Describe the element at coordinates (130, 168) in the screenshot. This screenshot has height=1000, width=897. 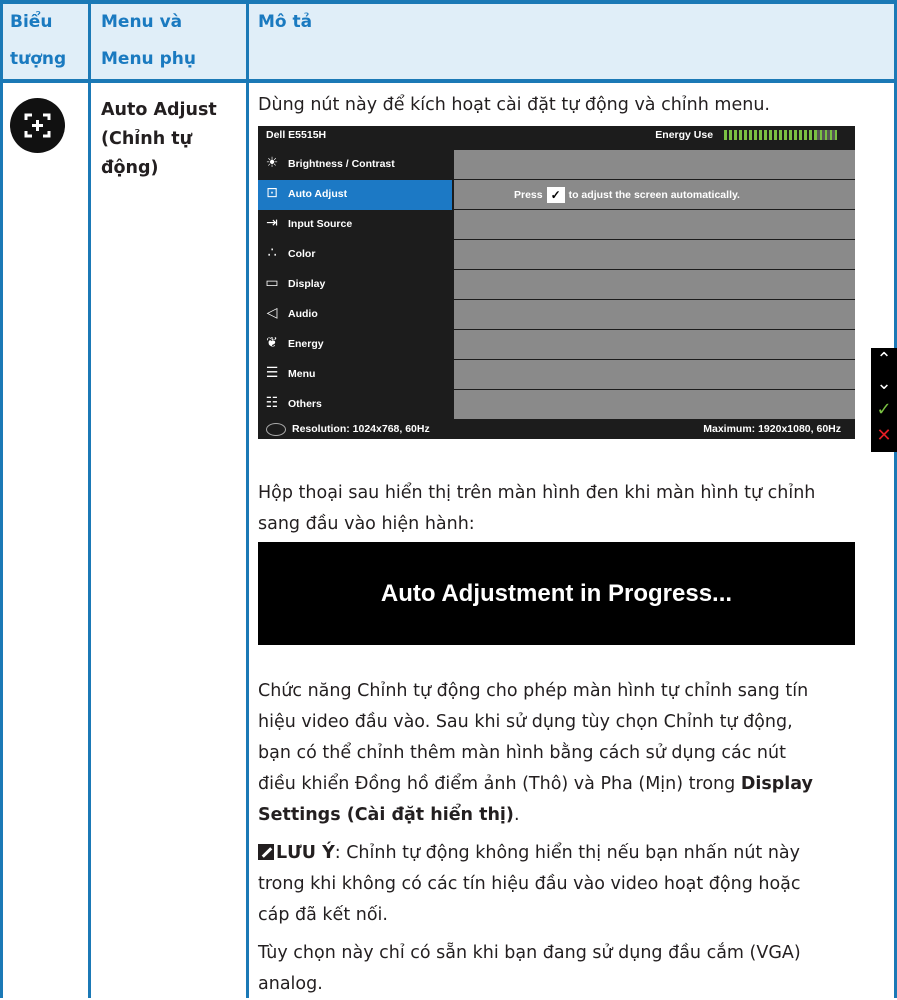
I see `menu-name-line: động)` at that location.